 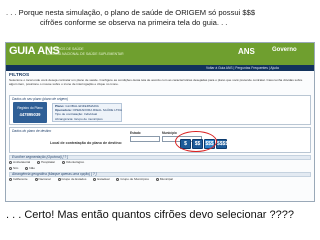 I want to click on area-option-2: Nacional, so click(x=42, y=179).